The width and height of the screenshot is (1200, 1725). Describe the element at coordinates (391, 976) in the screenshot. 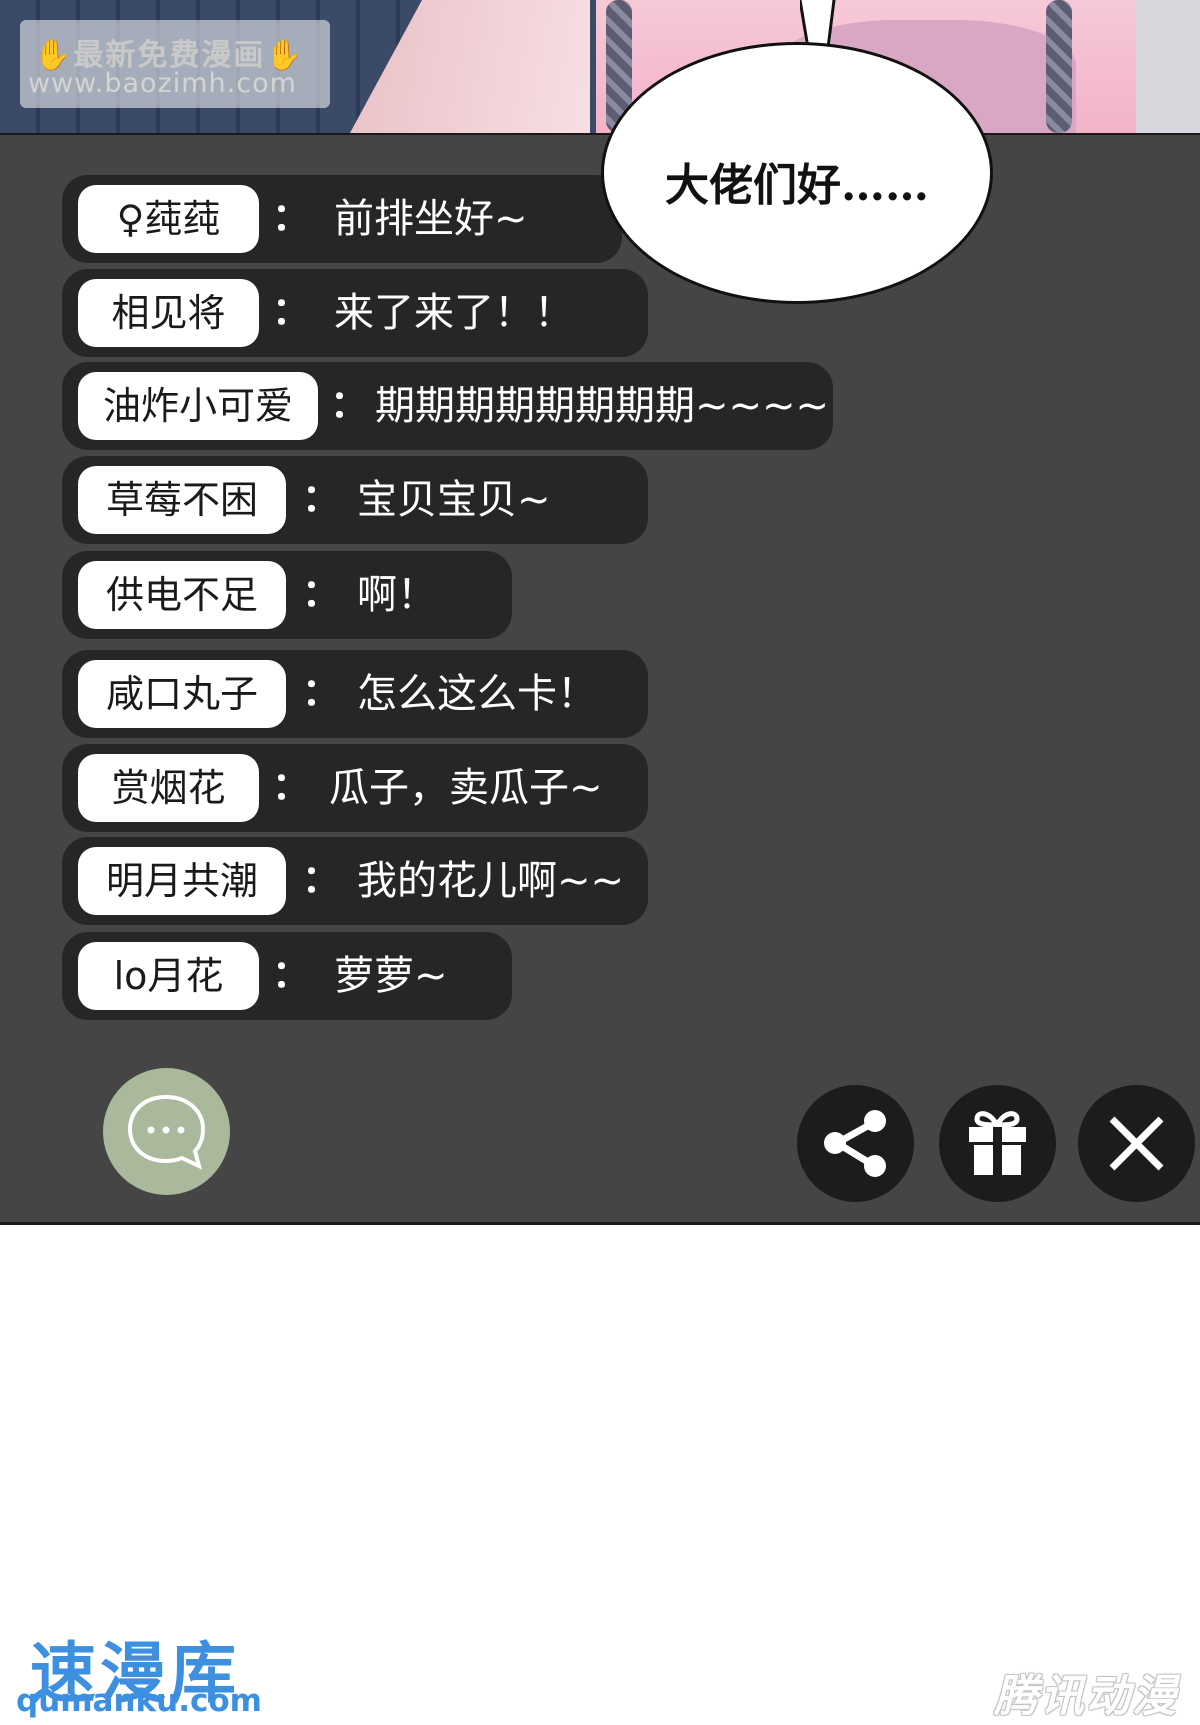

I see `chat-message-text: 萝萝~` at that location.